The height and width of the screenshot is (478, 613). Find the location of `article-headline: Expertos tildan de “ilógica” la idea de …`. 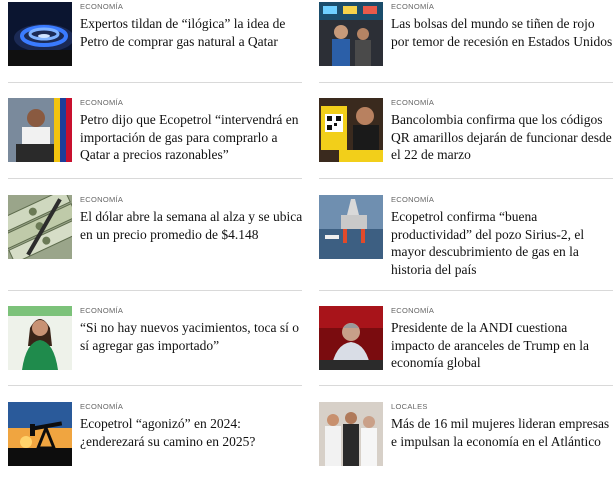

article-headline: Expertos tildan de “ilógica” la idea de … is located at coordinates (192, 32).